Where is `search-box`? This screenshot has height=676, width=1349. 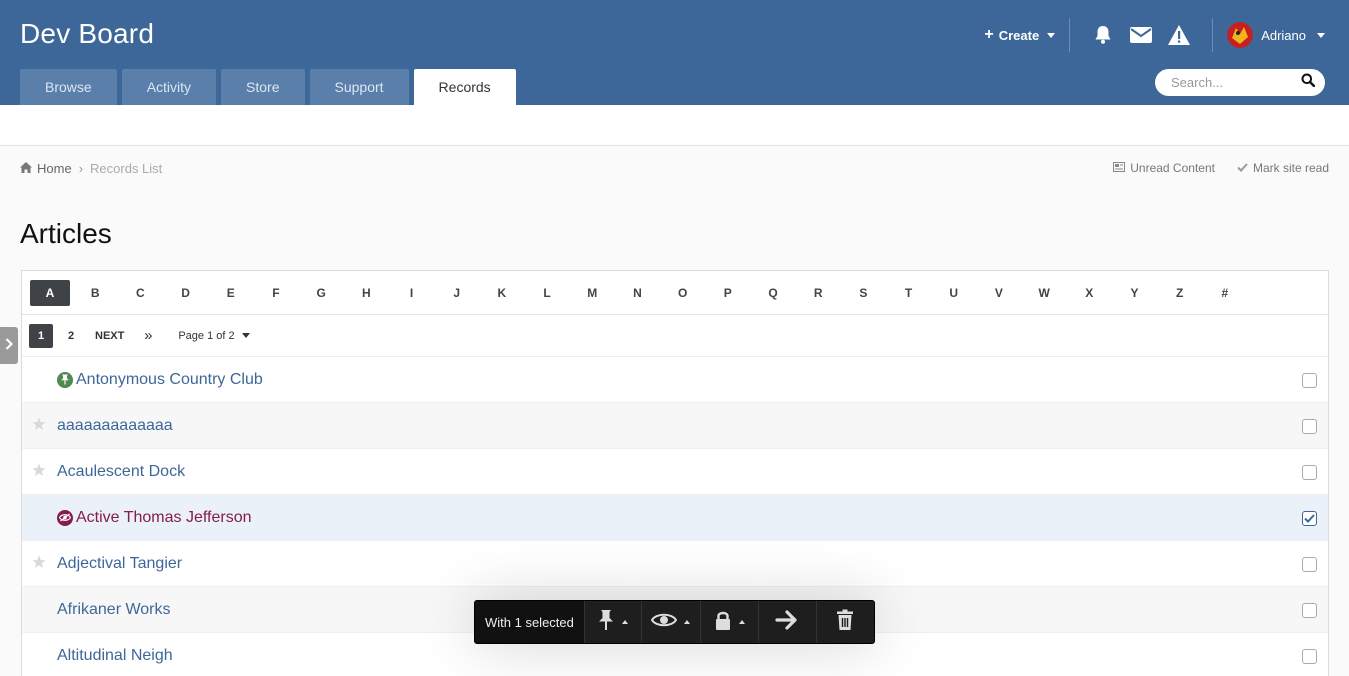 search-box is located at coordinates (1240, 82).